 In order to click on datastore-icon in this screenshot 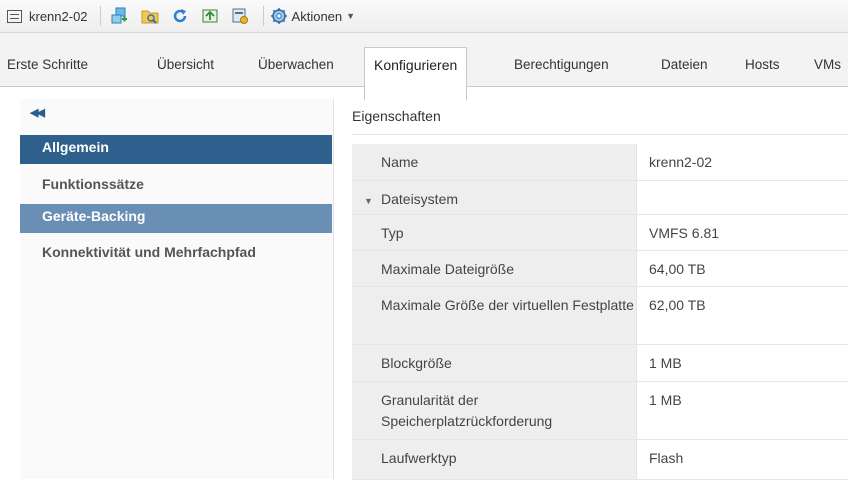, I will do `click(14, 16)`.